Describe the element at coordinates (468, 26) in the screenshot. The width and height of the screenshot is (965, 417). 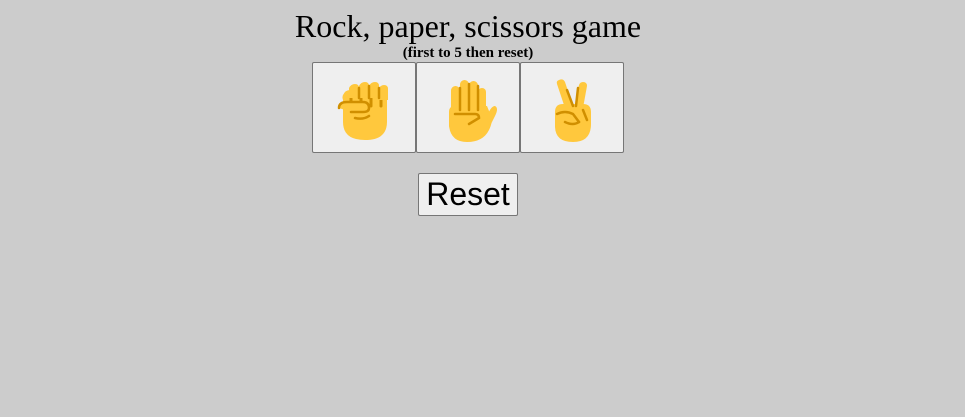
I see `page-title: Rock, paper, scissors game` at that location.